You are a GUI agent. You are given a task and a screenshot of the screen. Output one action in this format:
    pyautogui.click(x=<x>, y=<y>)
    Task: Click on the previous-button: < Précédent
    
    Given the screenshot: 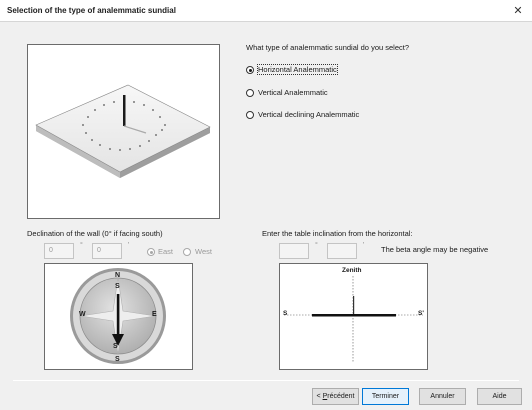 What is the action you would take?
    pyautogui.click(x=335, y=396)
    